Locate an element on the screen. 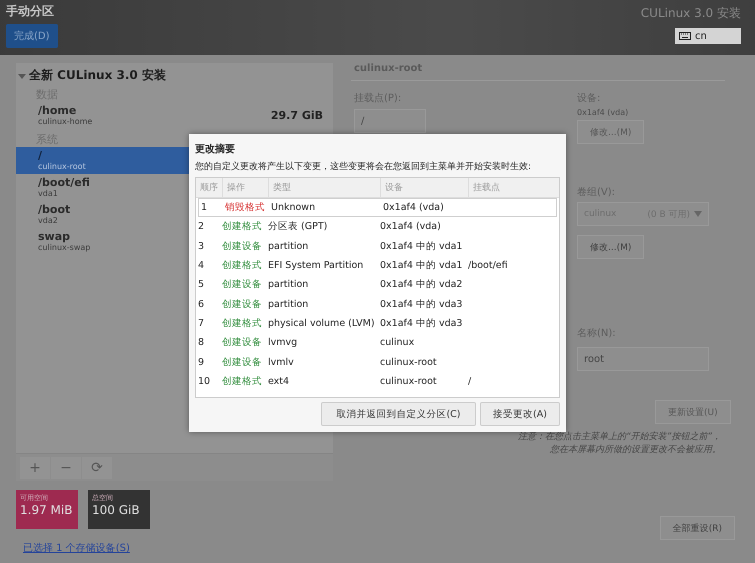  cancel-button: 取消并返回到自定义分区(C) is located at coordinates (398, 414).